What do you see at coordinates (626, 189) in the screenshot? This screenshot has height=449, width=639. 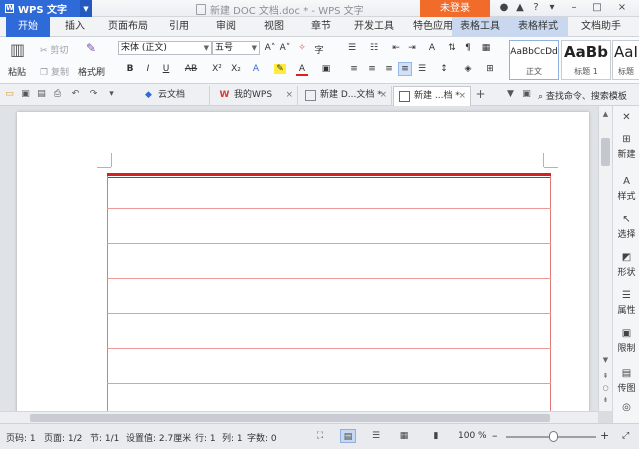 I see `pane-style: A 样式` at bounding box center [626, 189].